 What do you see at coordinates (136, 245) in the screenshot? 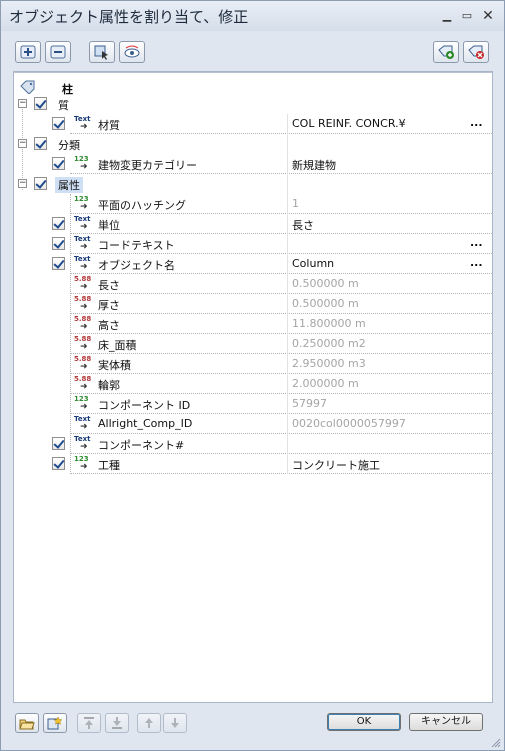
I see `attribute-name: コードテキスト` at bounding box center [136, 245].